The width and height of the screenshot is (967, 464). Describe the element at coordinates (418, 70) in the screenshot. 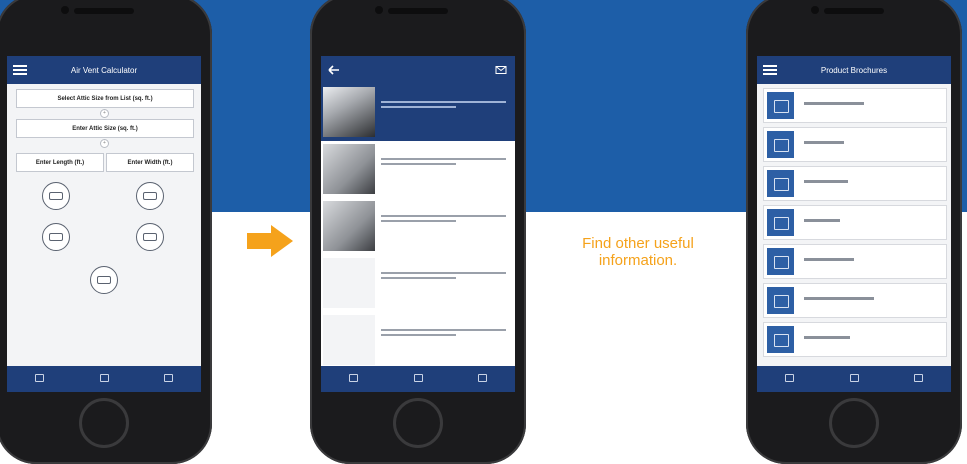

I see `app-bar` at that location.